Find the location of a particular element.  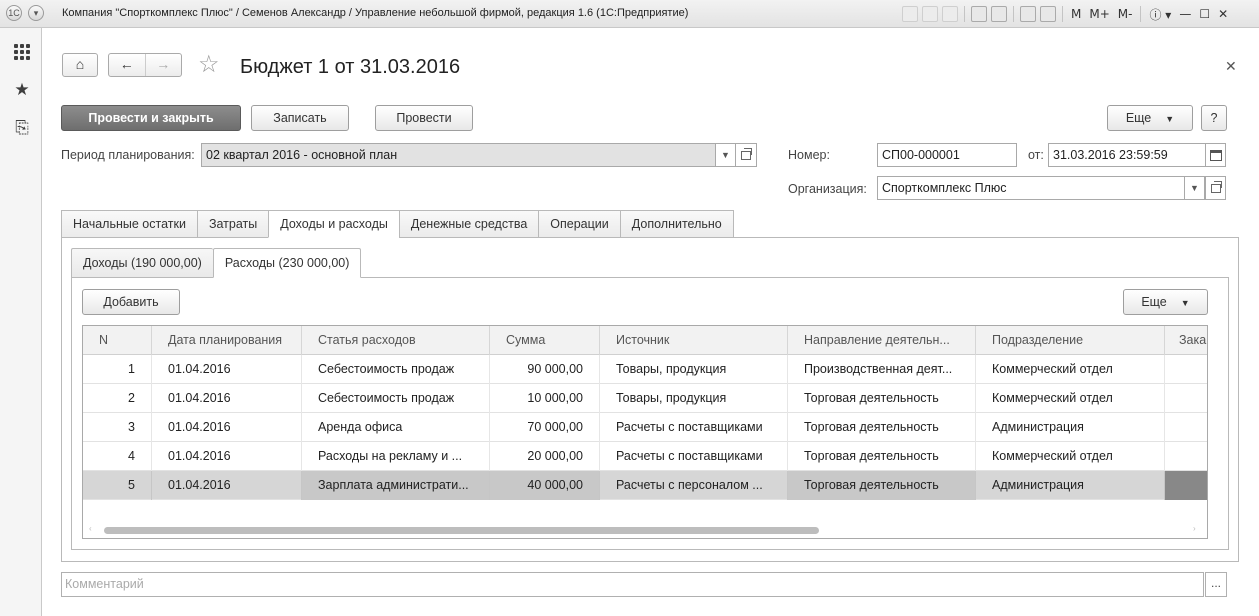

table-more-label: Еще is located at coordinates (1154, 302).